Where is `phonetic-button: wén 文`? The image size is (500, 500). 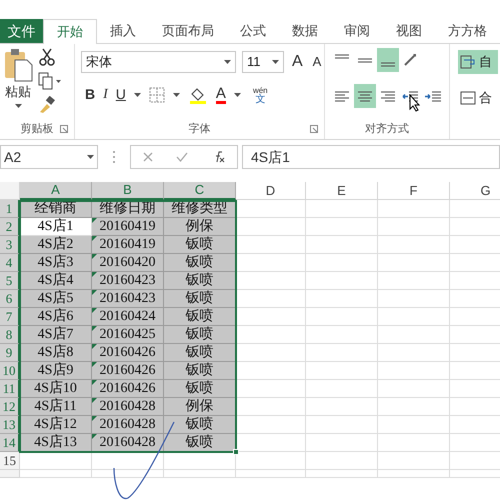
phonetic-button: wén 文 is located at coordinates (260, 95).